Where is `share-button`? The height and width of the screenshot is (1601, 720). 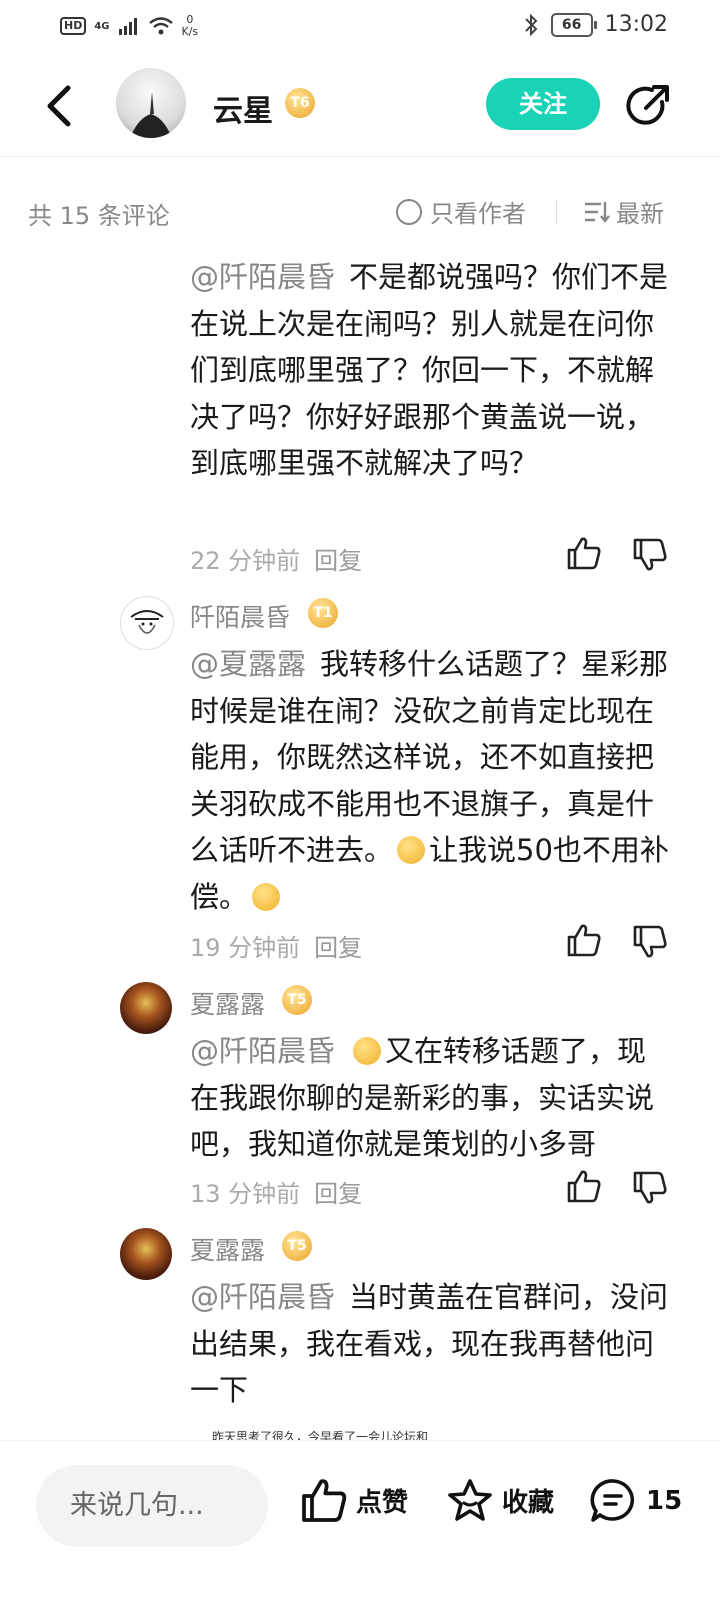
share-button is located at coordinates (648, 106).